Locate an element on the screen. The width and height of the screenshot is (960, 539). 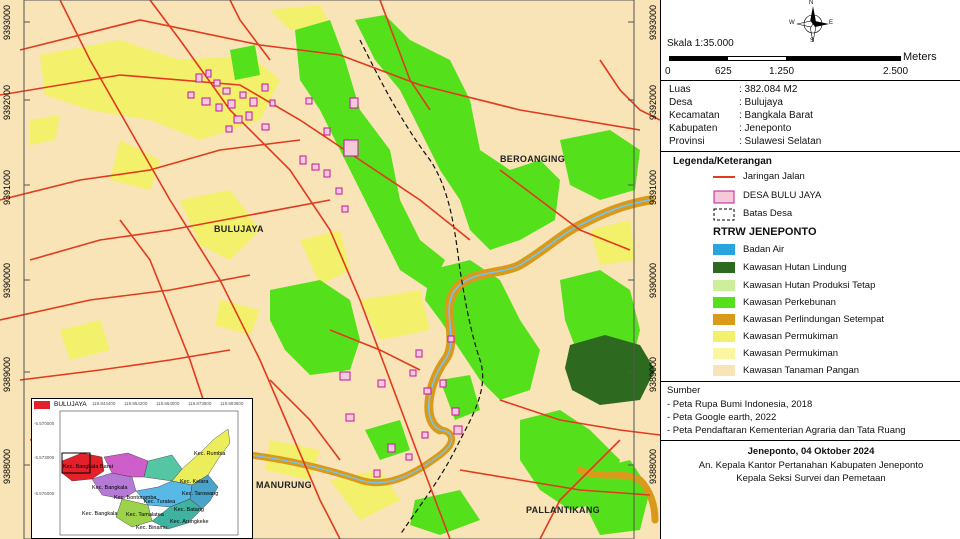
legend-item: Kawasan Hutan Produksi Tetap is located at coordinates (809, 285).